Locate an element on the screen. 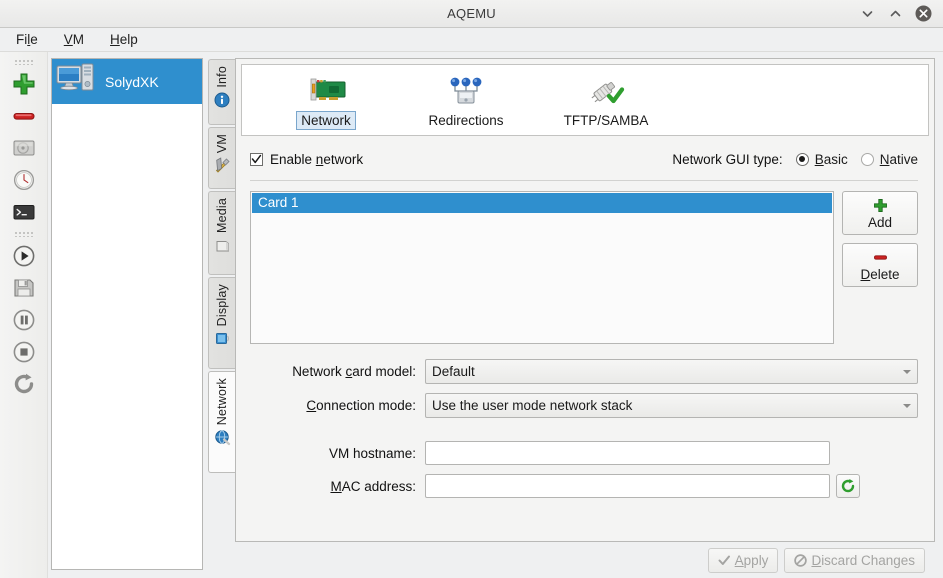  connection-mode-value: Use the user mode network stack is located at coordinates (532, 405).